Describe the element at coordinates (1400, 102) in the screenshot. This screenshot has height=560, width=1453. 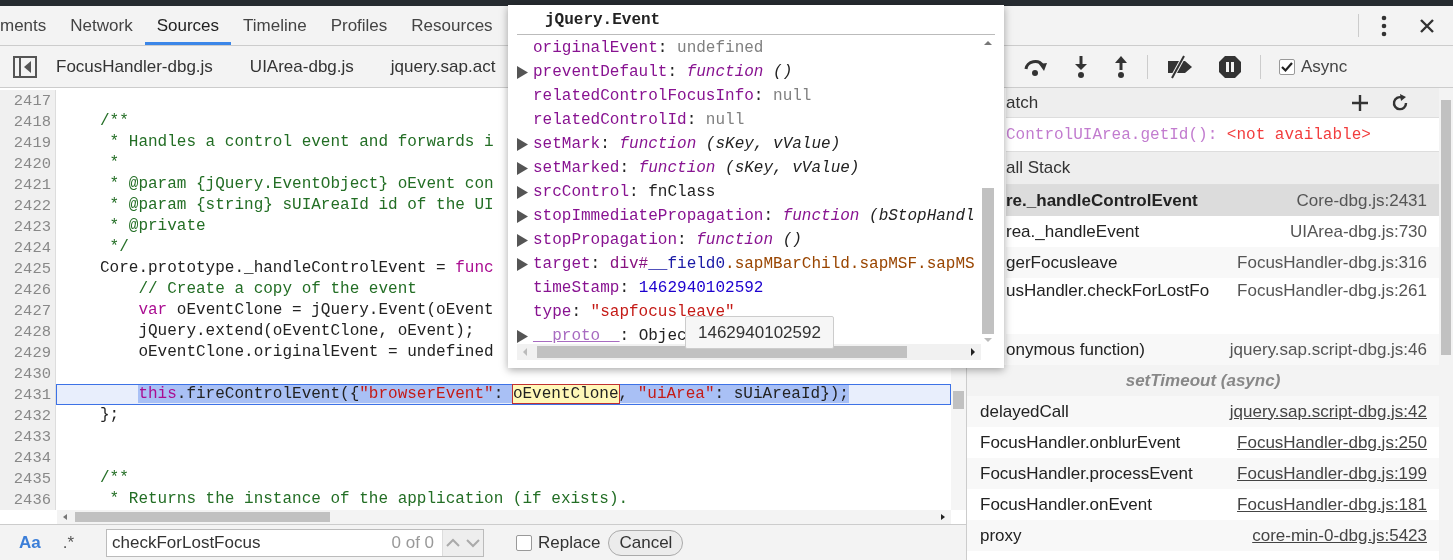
I see `refresh-icon` at that location.